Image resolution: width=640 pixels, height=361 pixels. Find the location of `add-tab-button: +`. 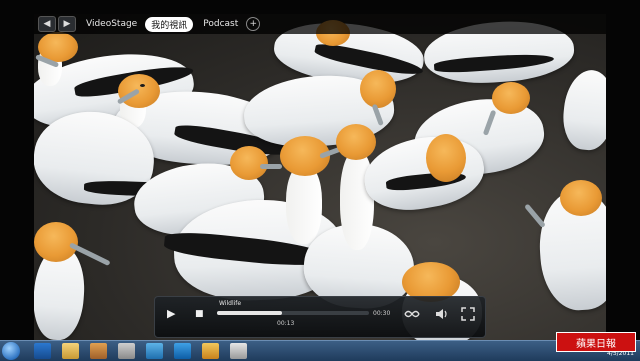

add-tab-button: + is located at coordinates (253, 24).